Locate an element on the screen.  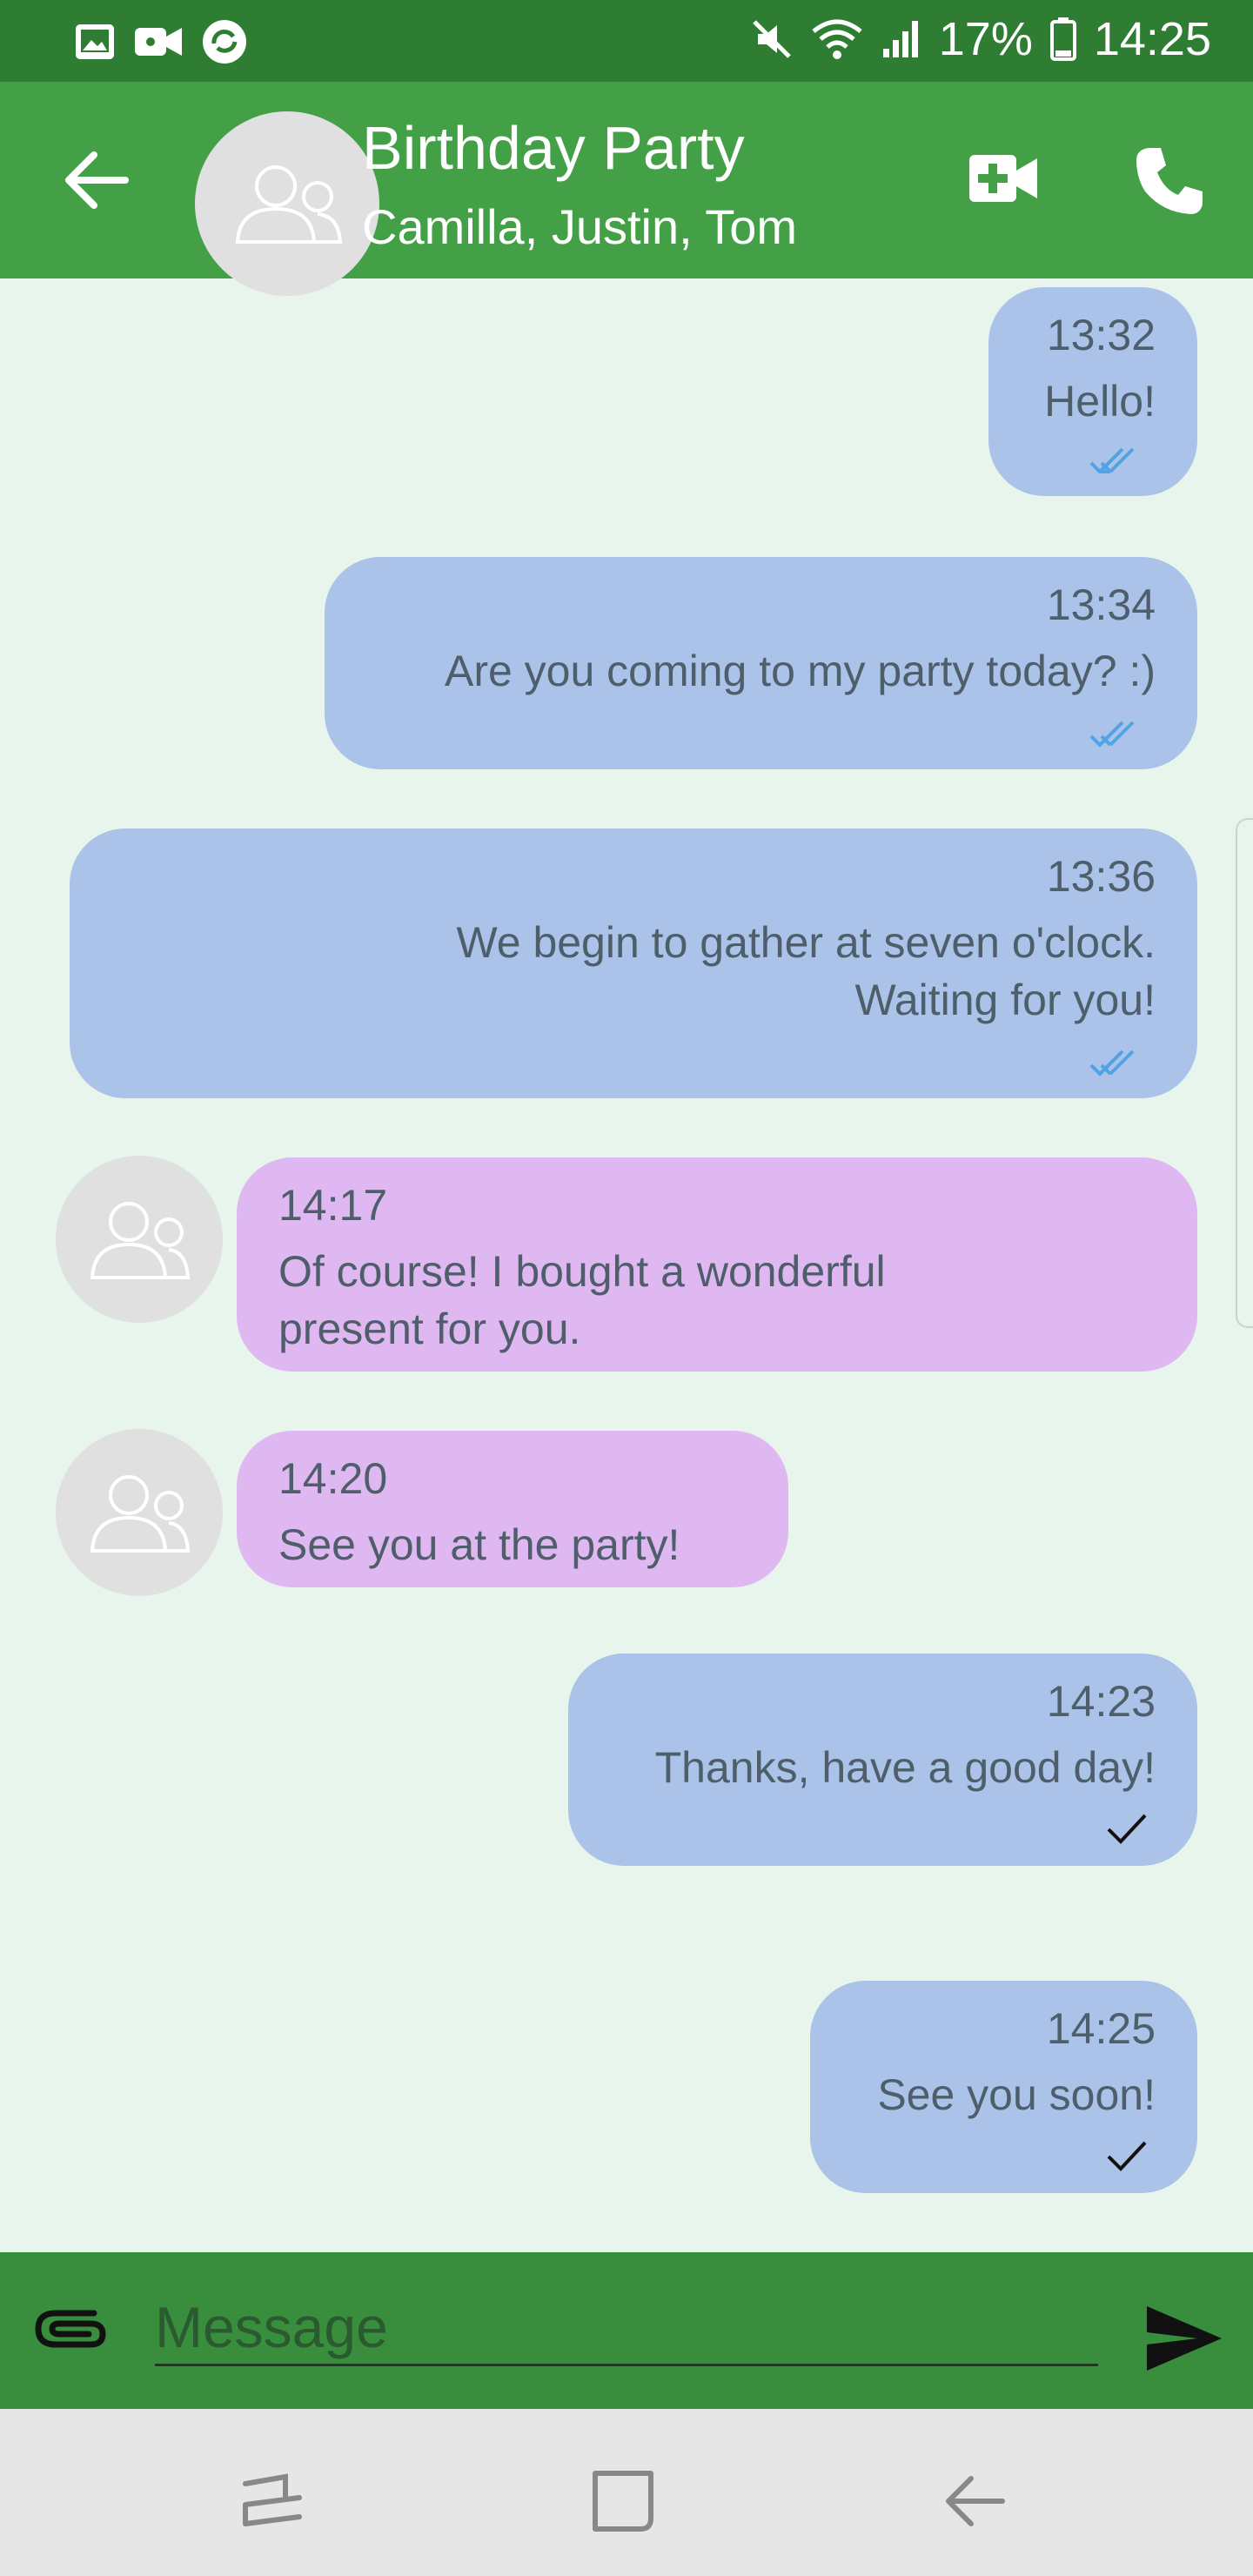
message-time: 13:34 is located at coordinates (1101, 604).